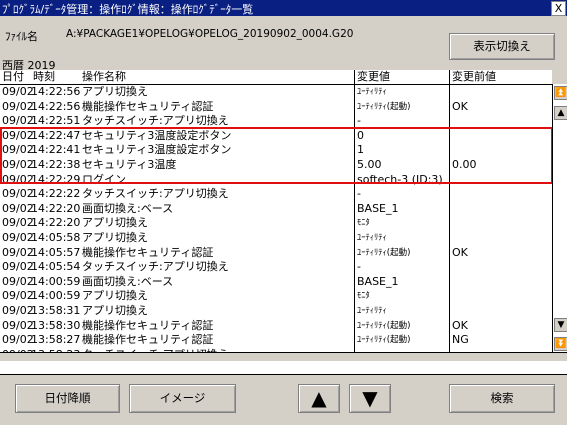 The width and height of the screenshot is (567, 425). Describe the element at coordinates (474, 76) in the screenshot. I see `header-old-value: 変更前値` at that location.